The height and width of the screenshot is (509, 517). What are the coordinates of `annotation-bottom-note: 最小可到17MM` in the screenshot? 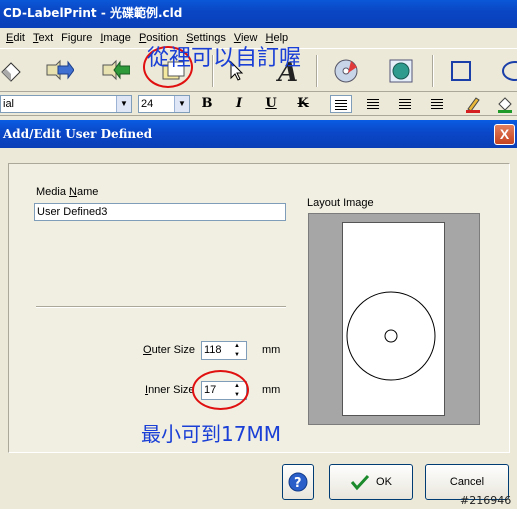 It's located at (211, 434).